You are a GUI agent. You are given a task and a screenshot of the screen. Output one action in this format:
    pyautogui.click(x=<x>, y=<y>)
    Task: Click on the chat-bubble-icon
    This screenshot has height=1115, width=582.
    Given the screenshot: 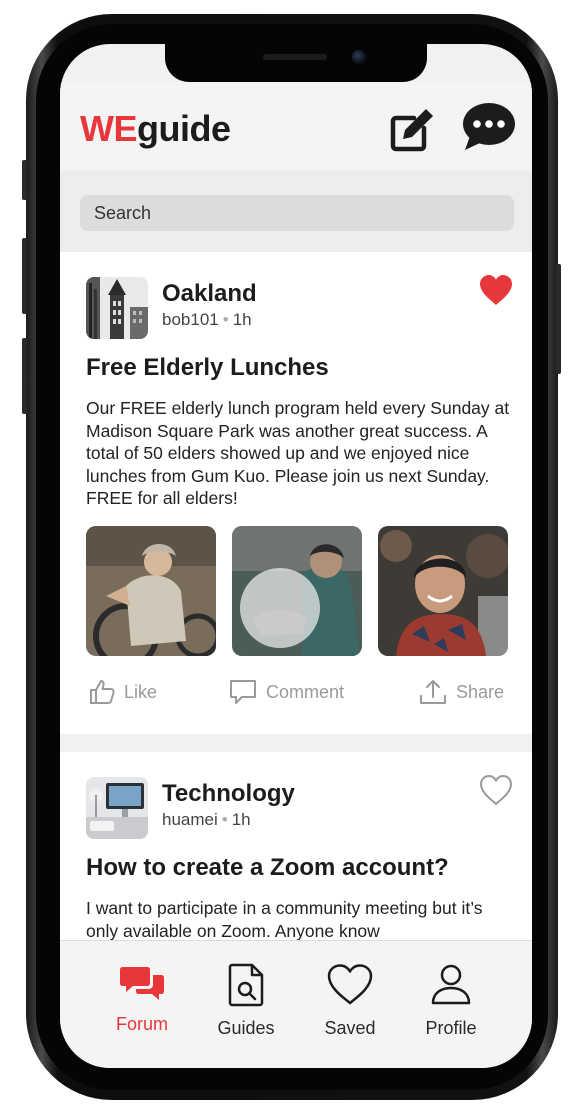 What is the action you would take?
    pyautogui.click(x=489, y=129)
    